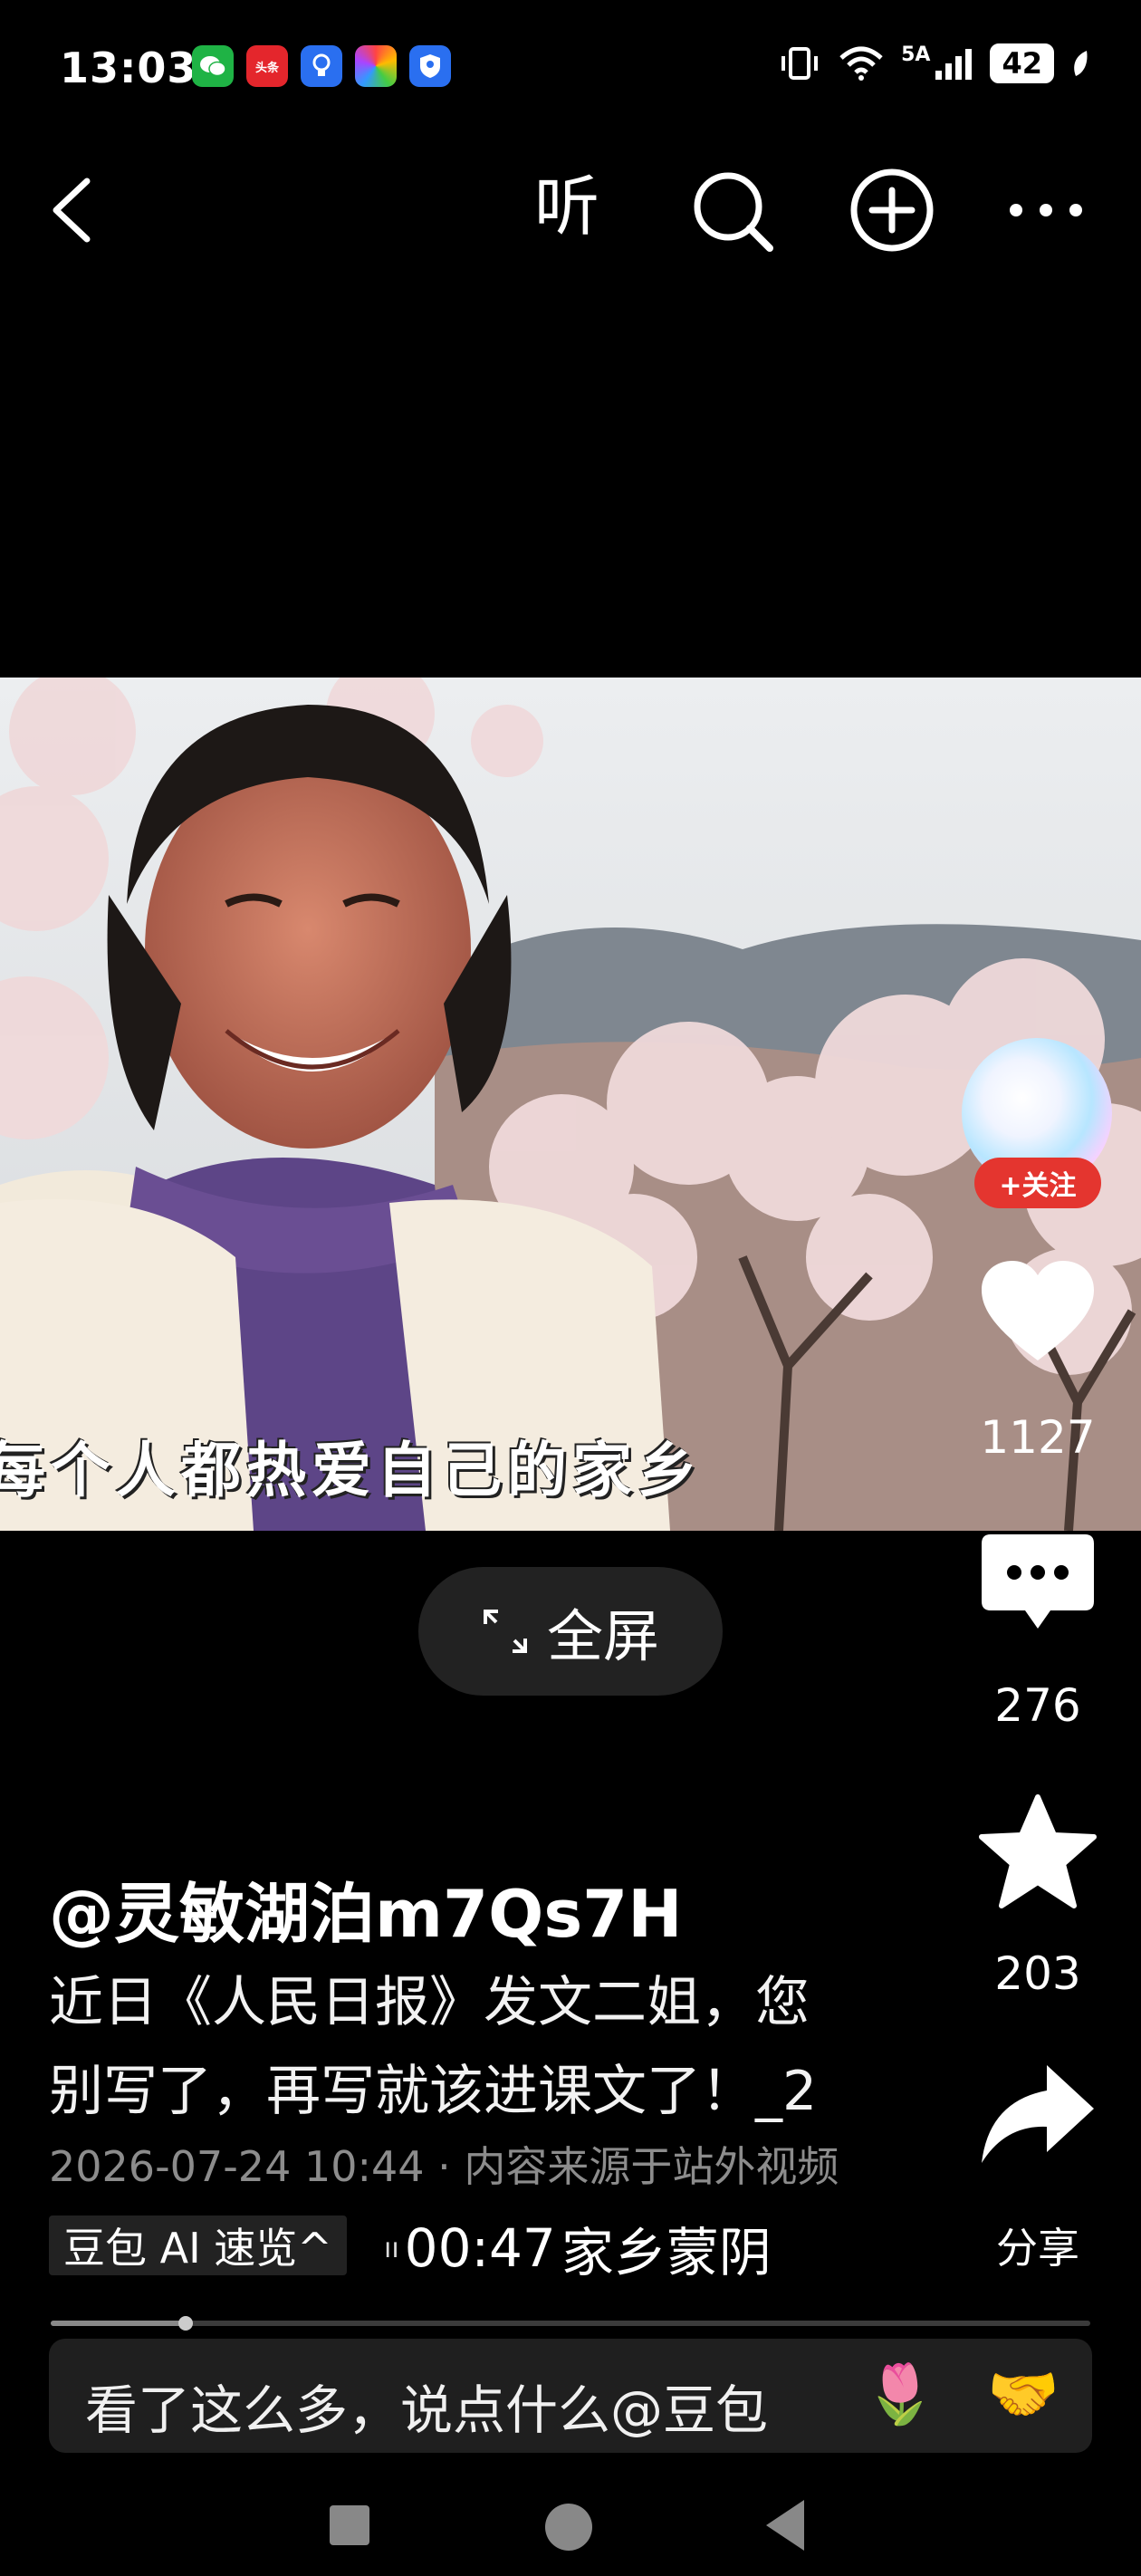 The width and height of the screenshot is (1141, 2576). Describe the element at coordinates (954, 64) in the screenshot. I see `signal-icon` at that location.